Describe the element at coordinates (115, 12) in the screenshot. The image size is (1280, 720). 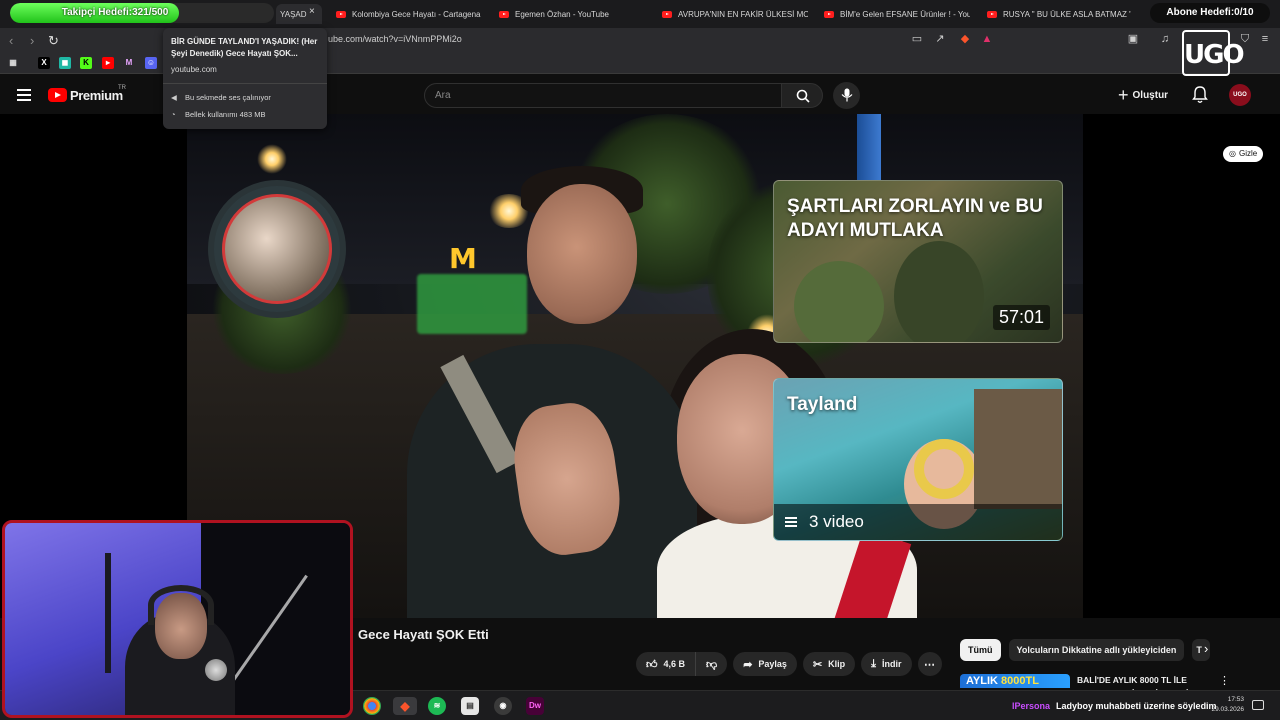
I see `follower-goal-text: Takipçi Hedefi:321/500` at that location.